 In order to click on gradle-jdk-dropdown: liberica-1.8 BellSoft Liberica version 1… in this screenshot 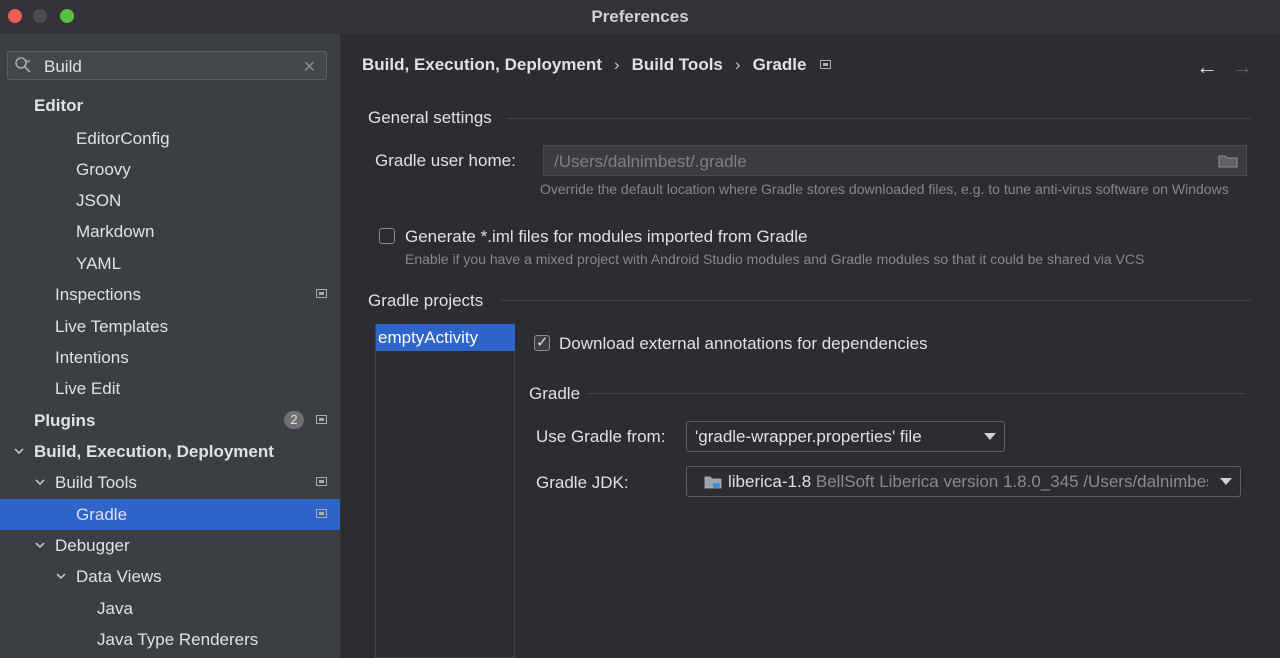, I will do `click(963, 481)`.